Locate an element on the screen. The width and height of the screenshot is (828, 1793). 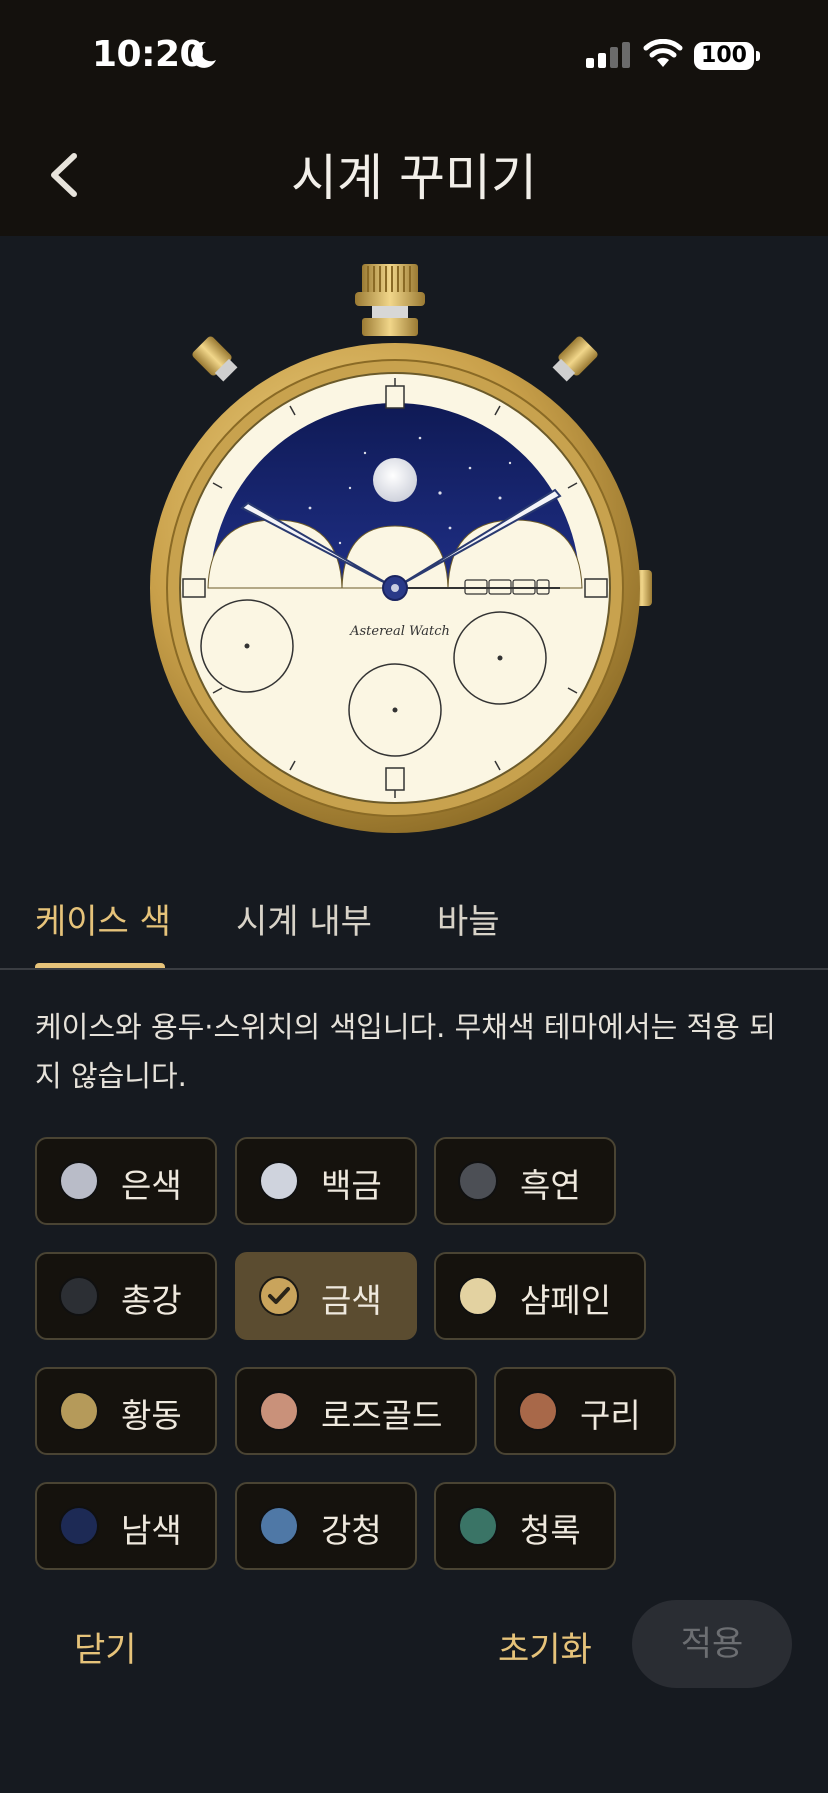
do-not-disturb-moon-icon is located at coordinates (203, 54).